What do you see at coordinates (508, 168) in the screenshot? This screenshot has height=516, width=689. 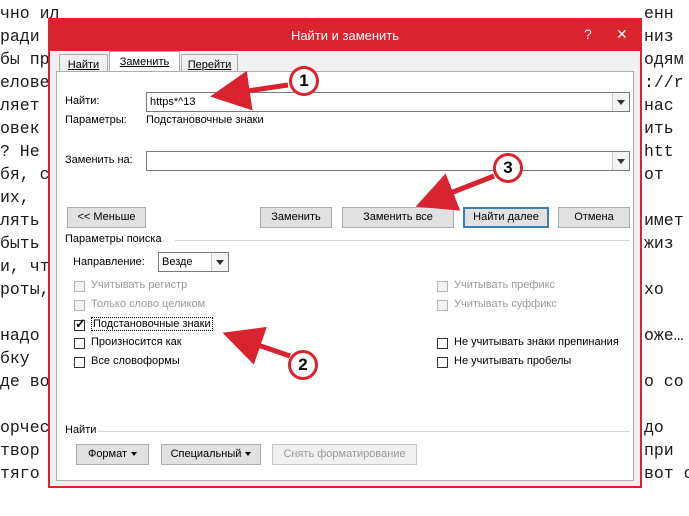 I see `annotation-marker-3: 3` at bounding box center [508, 168].